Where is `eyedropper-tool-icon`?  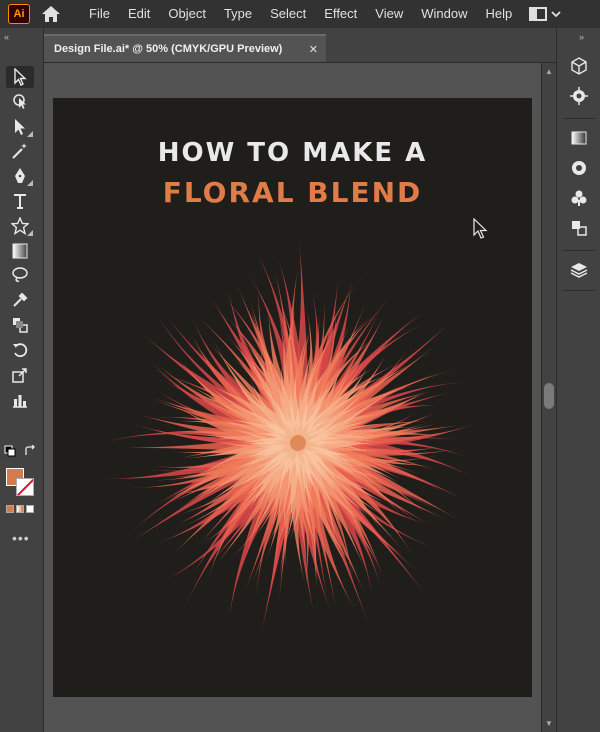 eyedropper-tool-icon is located at coordinates (20, 300).